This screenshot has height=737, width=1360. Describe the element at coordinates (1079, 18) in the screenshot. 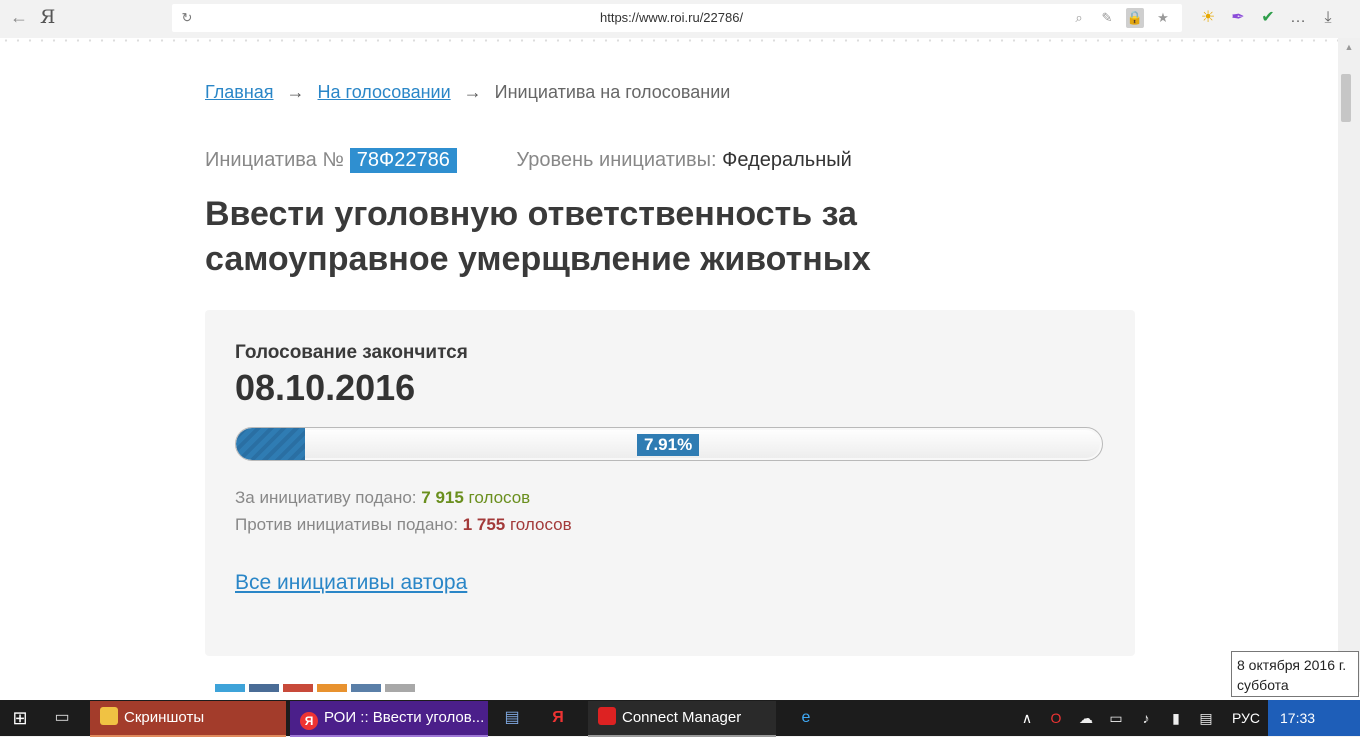

I see `zoom-icon: ⌕` at that location.